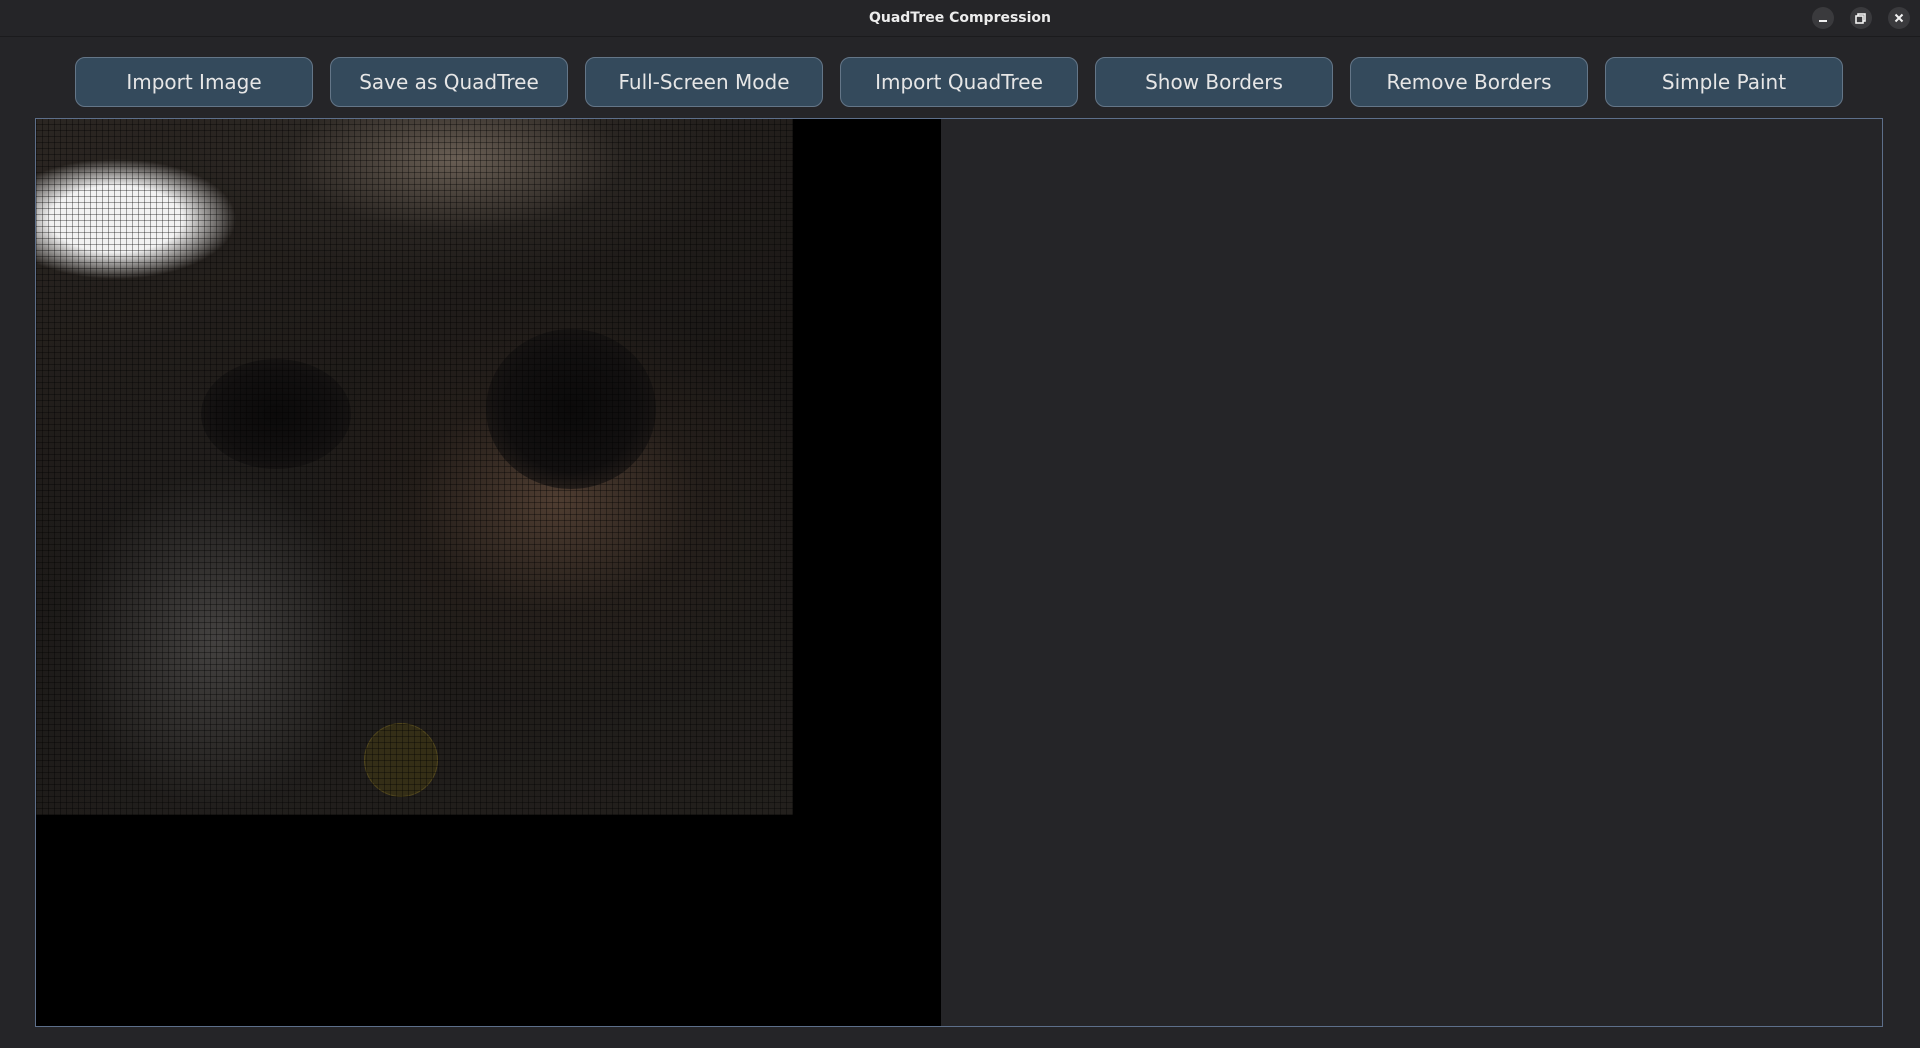 Image resolution: width=1920 pixels, height=1048 pixels. I want to click on show-borders-button: Show Borders, so click(1214, 82).